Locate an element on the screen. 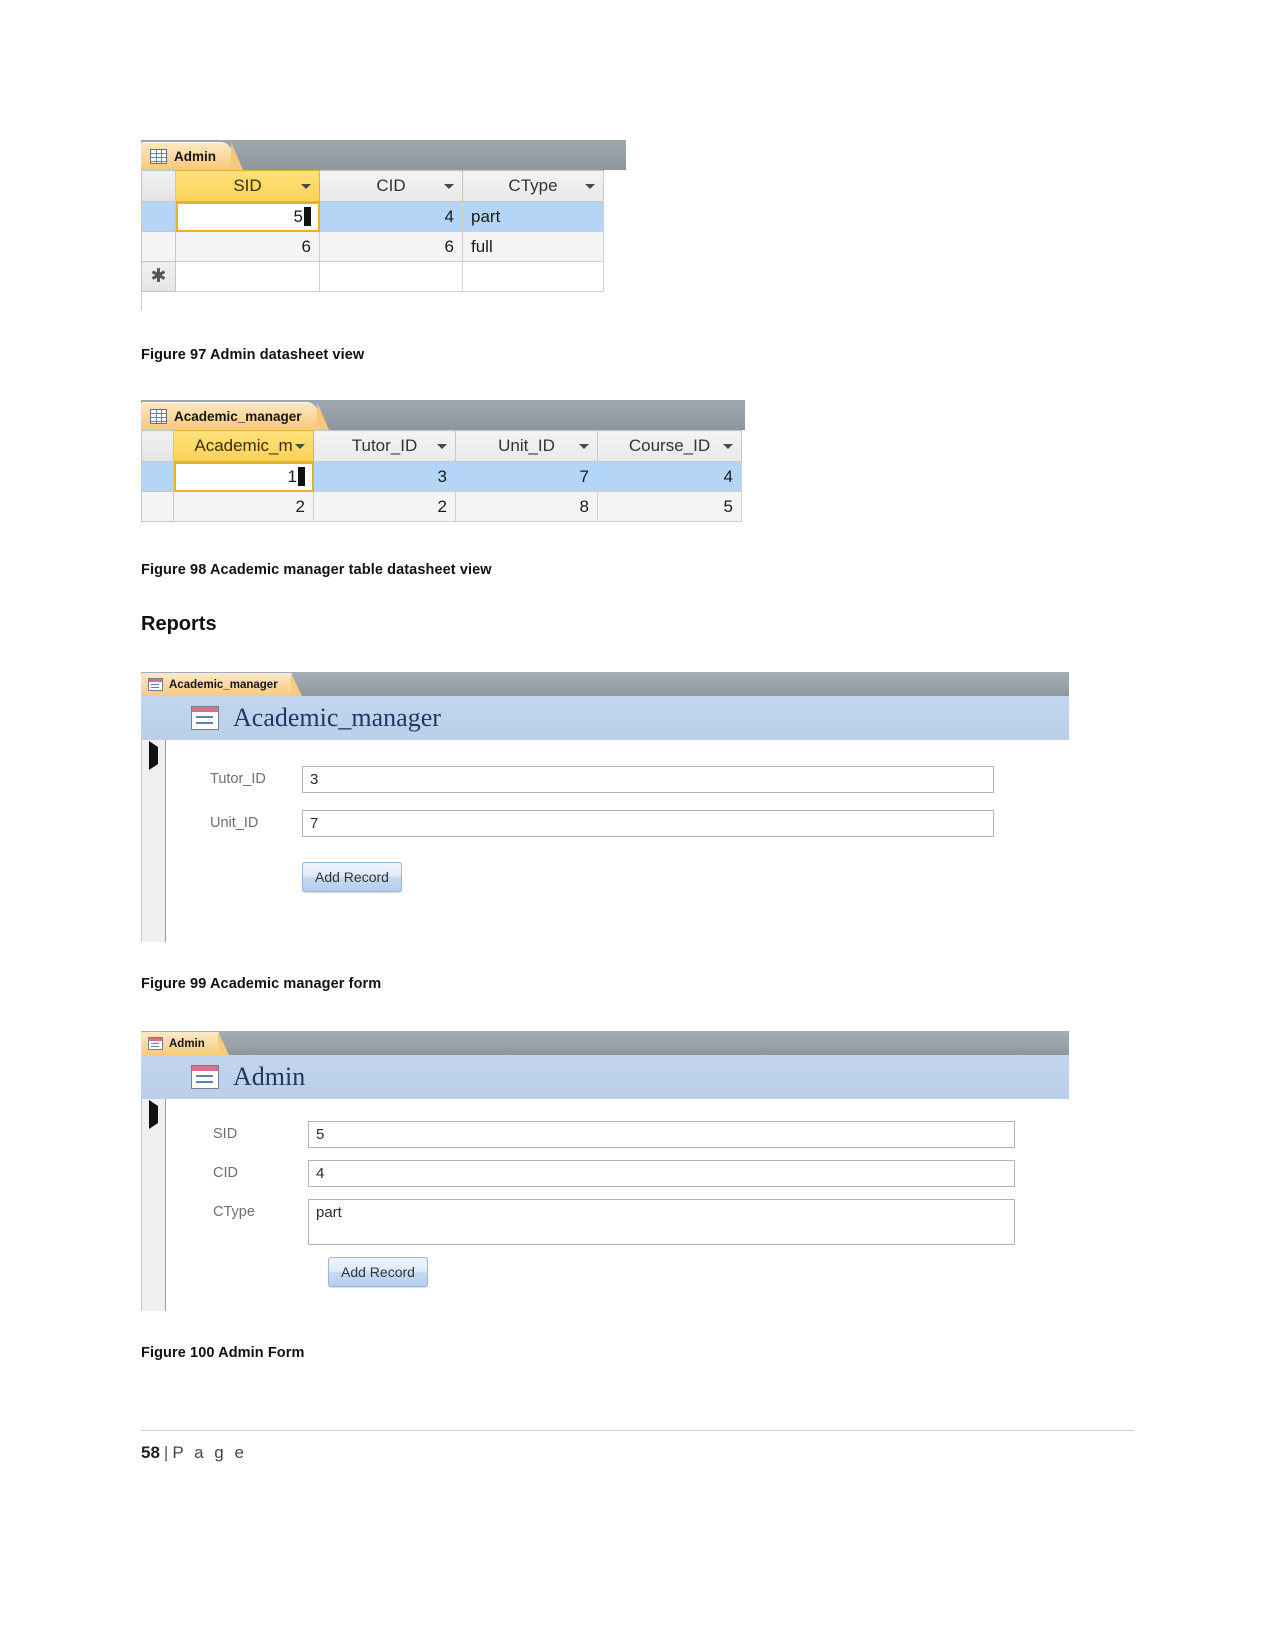 This screenshot has width=1275, height=1651. table-row: 2 2 8 5 is located at coordinates (441, 506).